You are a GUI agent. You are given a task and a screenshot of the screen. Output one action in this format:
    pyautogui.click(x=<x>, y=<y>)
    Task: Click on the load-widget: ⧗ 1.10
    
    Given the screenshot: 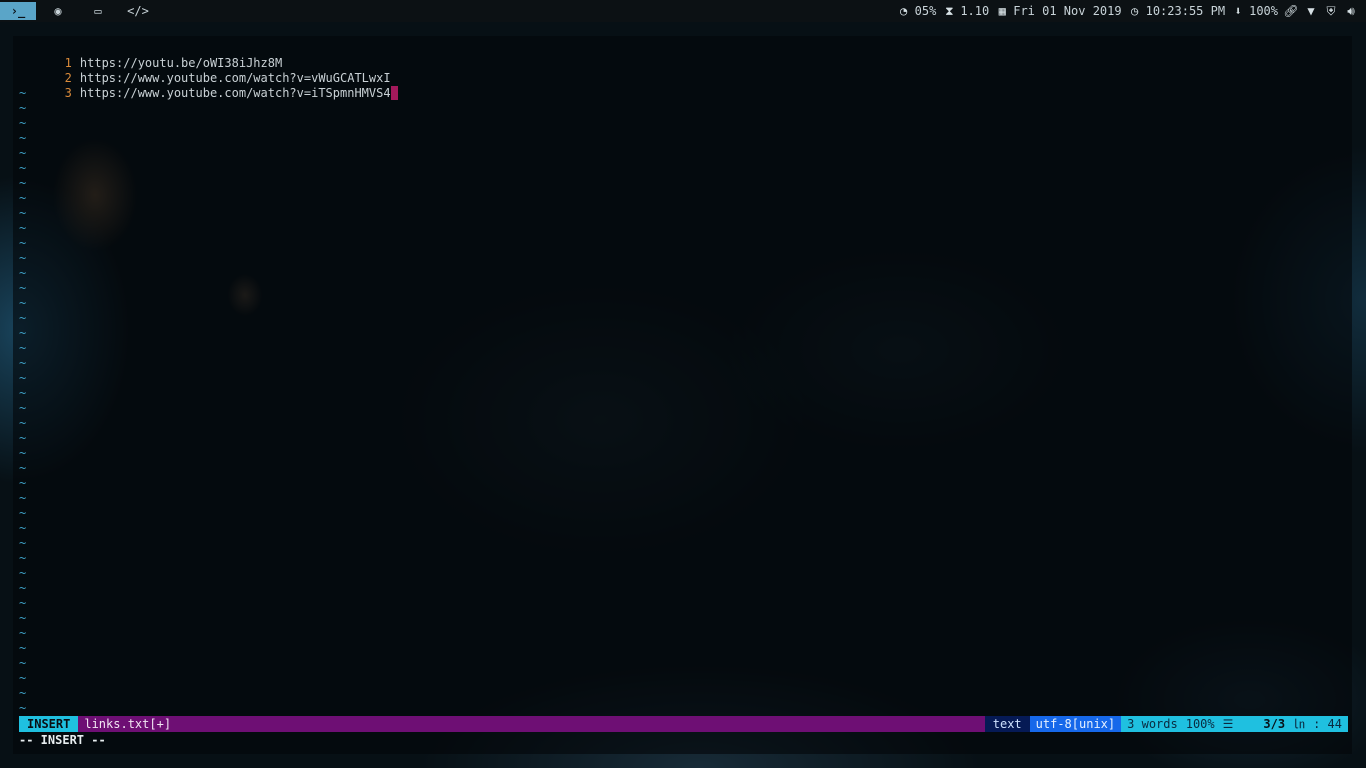 What is the action you would take?
    pyautogui.click(x=965, y=11)
    